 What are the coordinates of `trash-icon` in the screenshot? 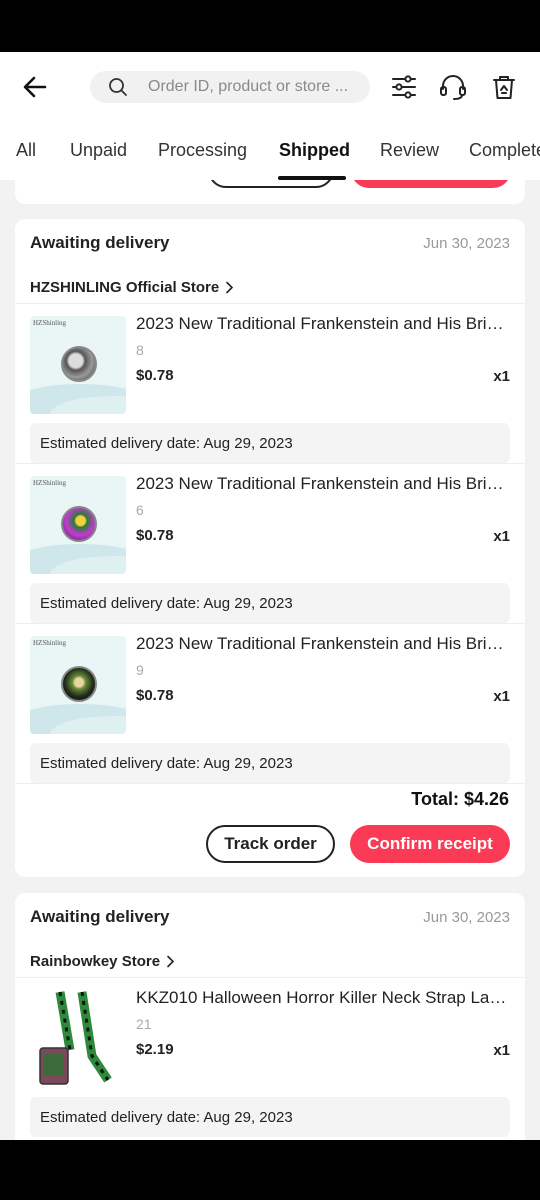 It's located at (504, 87).